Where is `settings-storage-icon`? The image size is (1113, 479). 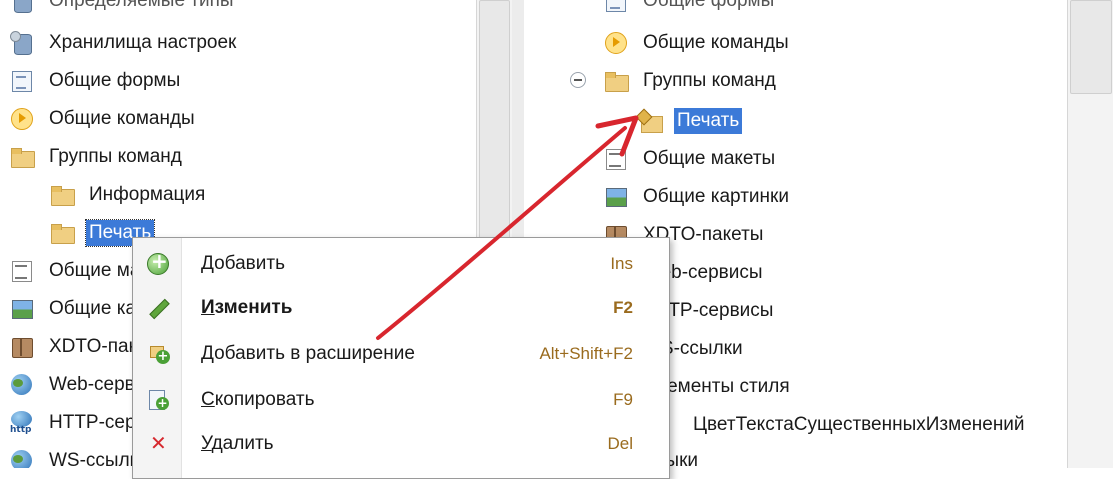
settings-storage-icon is located at coordinates (22, 43).